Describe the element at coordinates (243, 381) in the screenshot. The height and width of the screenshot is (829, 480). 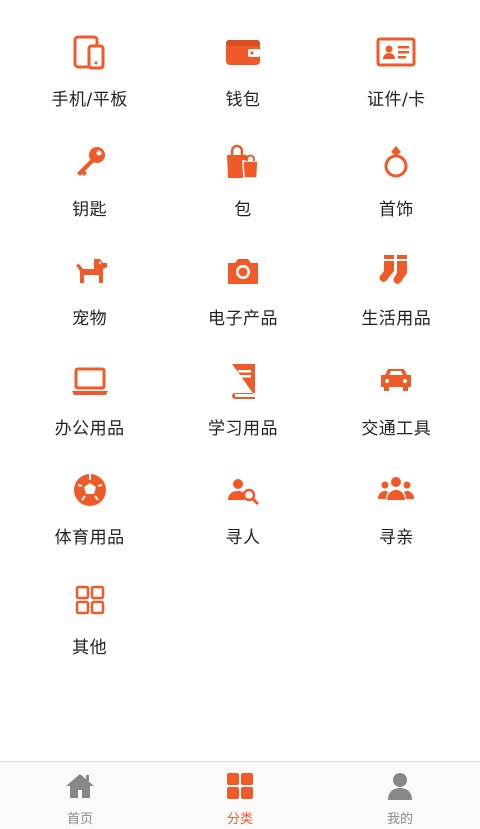
I see `book-icon` at that location.